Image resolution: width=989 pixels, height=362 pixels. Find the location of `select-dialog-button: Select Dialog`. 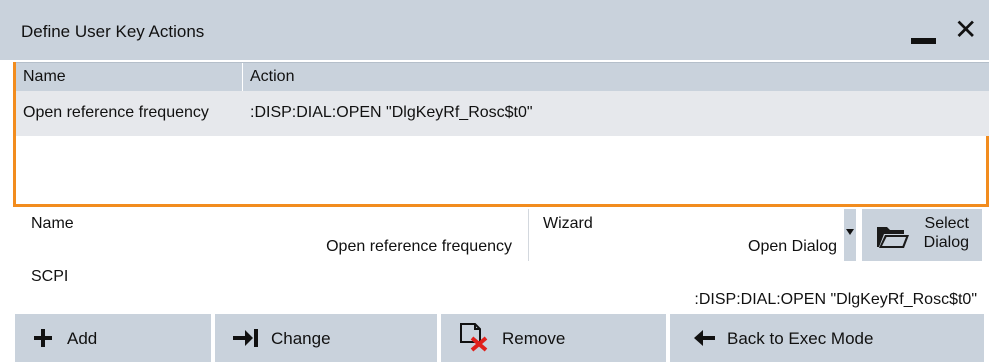

select-dialog-button: Select Dialog is located at coordinates (922, 235).